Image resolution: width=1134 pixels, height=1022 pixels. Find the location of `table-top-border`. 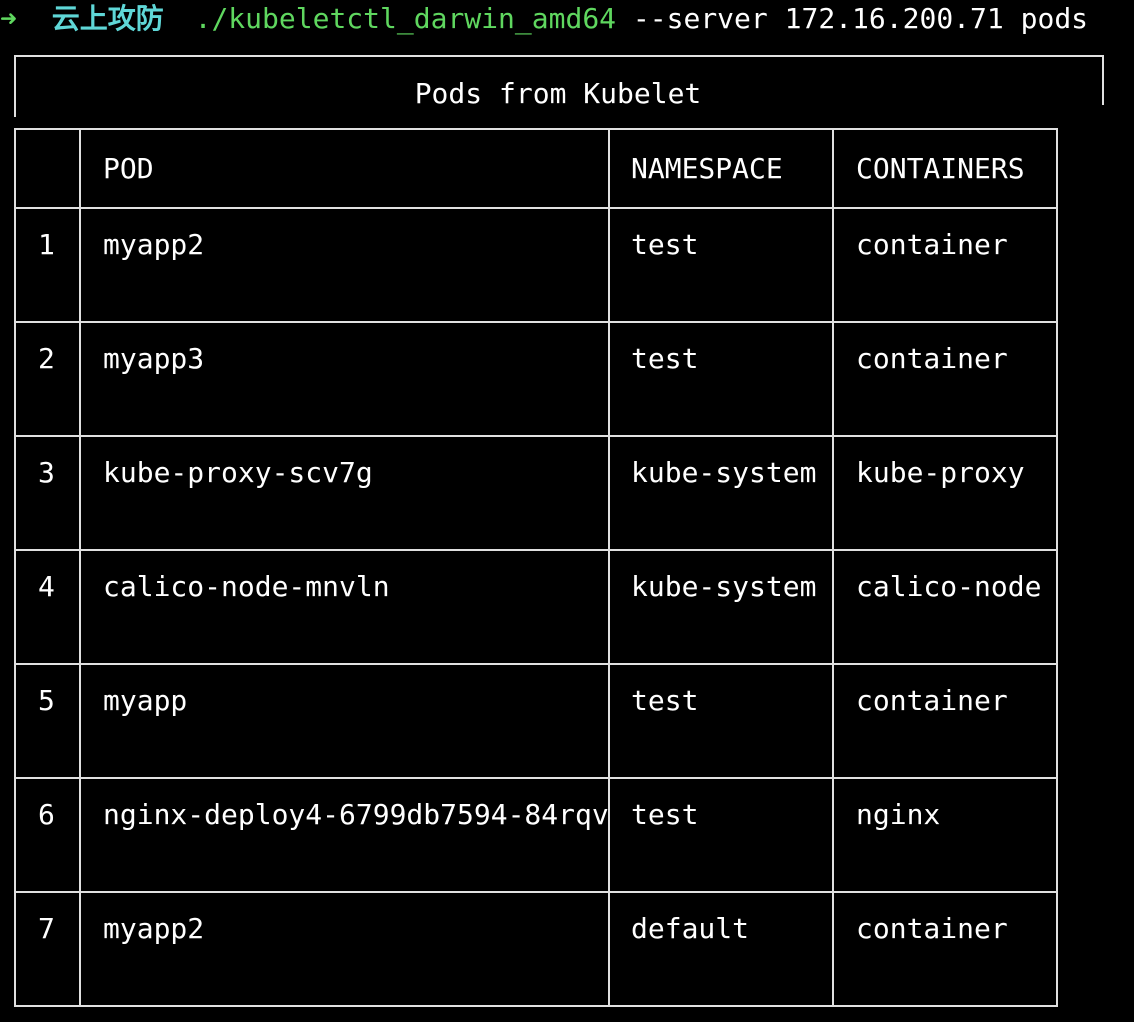

table-top-border is located at coordinates (559, 56).